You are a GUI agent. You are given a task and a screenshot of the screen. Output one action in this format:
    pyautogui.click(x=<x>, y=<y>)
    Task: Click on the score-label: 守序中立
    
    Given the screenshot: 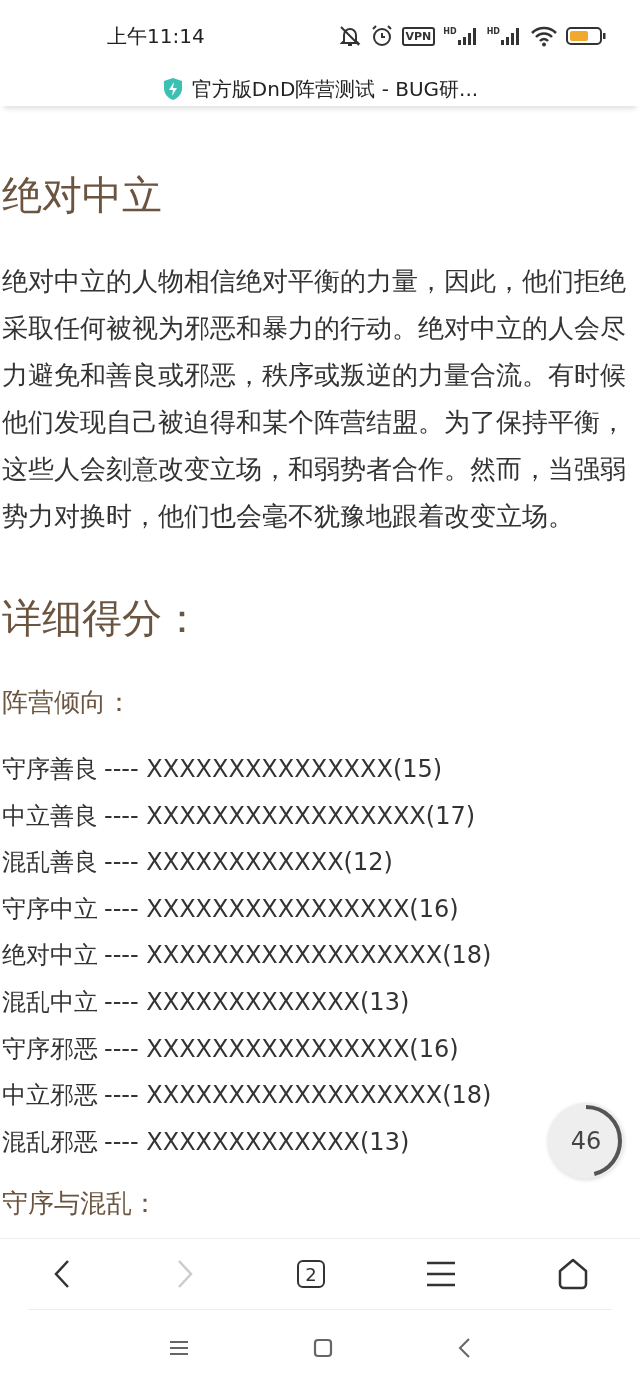 What is the action you would take?
    pyautogui.click(x=50, y=909)
    